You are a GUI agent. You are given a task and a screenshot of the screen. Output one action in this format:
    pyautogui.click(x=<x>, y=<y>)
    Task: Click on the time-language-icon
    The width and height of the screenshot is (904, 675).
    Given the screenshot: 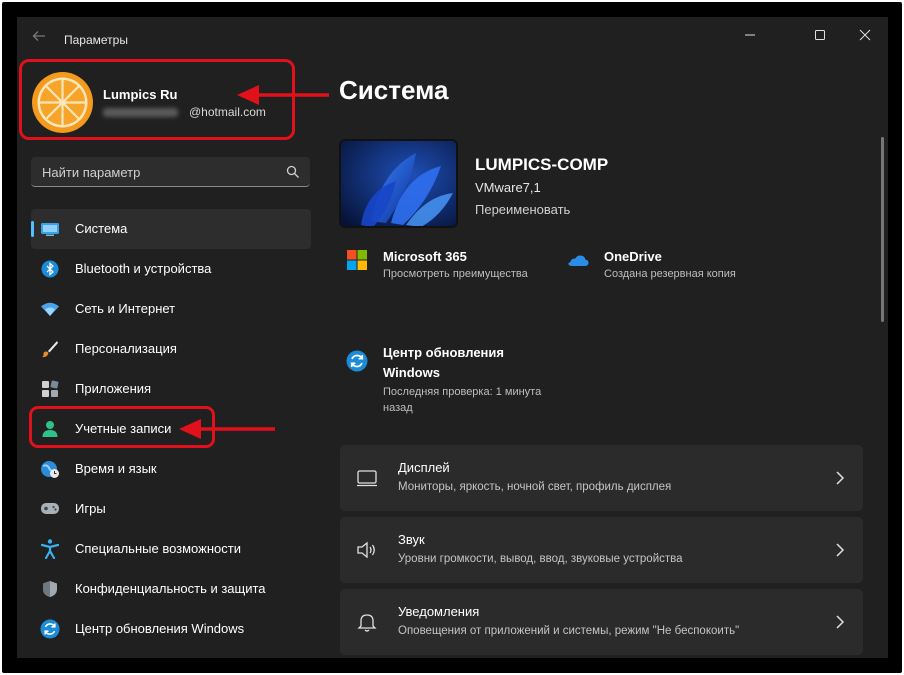 What is the action you would take?
    pyautogui.click(x=50, y=469)
    